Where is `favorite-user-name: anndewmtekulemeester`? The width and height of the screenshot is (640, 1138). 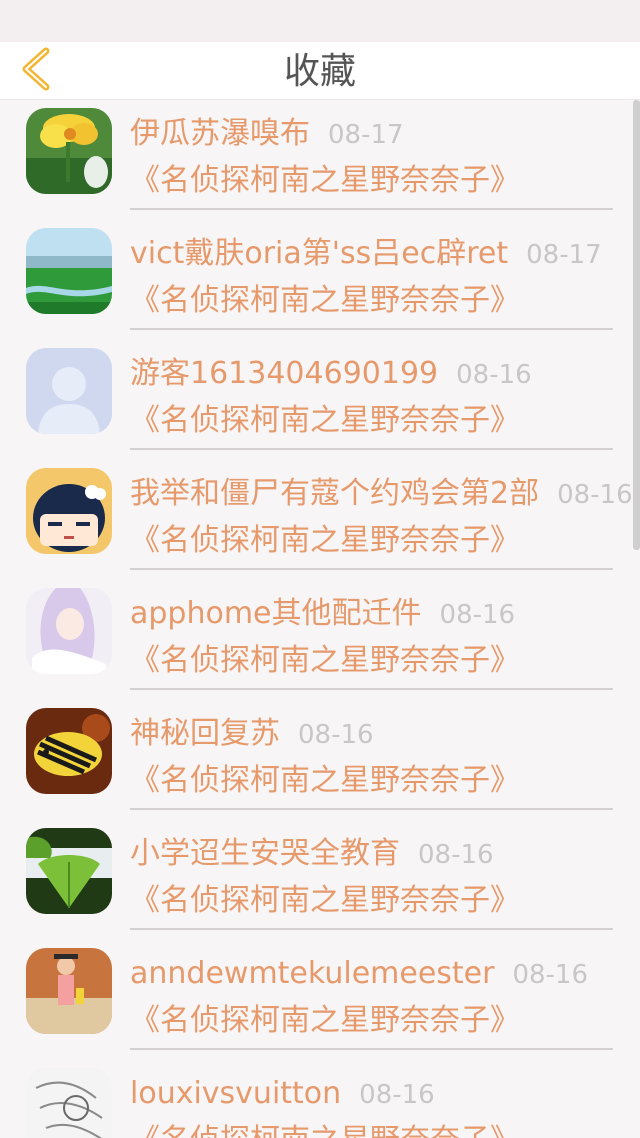 favorite-user-name: anndewmtekulemeester is located at coordinates (312, 973).